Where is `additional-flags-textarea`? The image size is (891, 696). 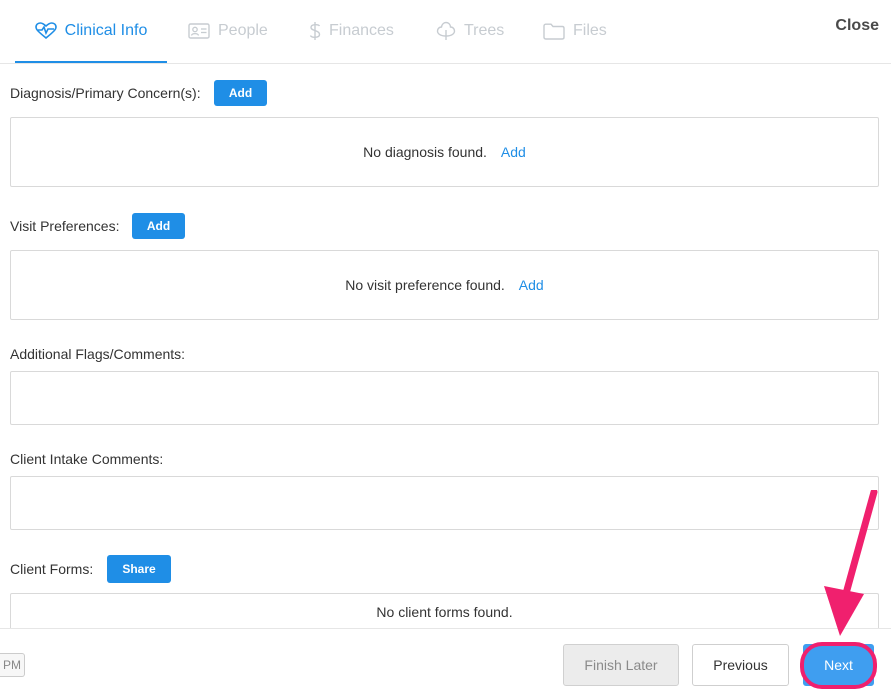
additional-flags-textarea is located at coordinates (444, 398).